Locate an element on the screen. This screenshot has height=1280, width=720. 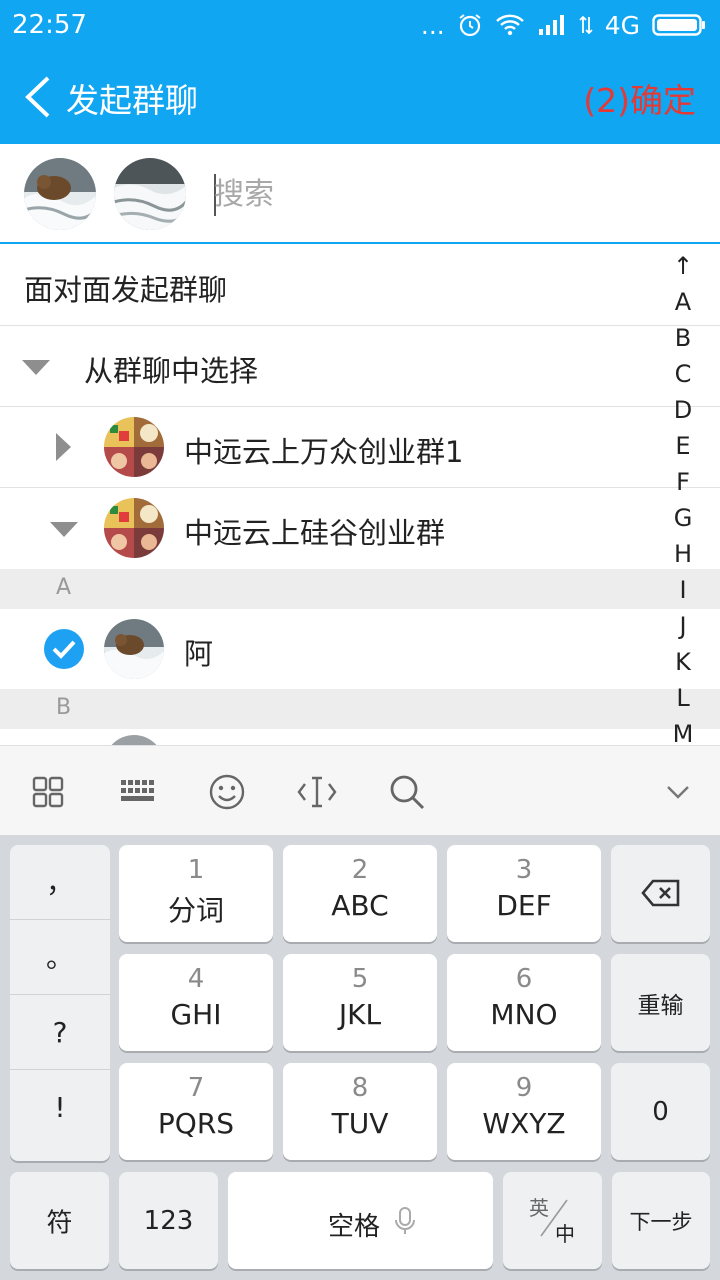
contact-row: 阿 is located at coordinates (360, 649).